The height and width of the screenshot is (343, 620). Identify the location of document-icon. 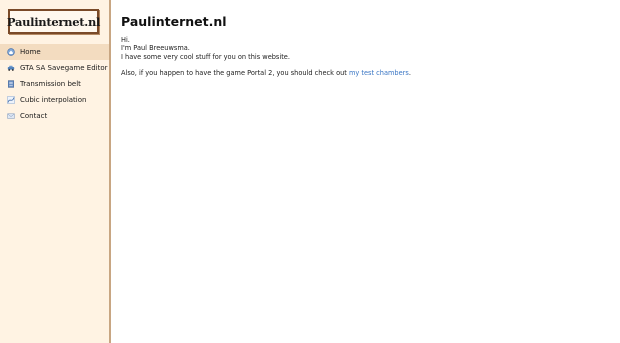
(11, 84).